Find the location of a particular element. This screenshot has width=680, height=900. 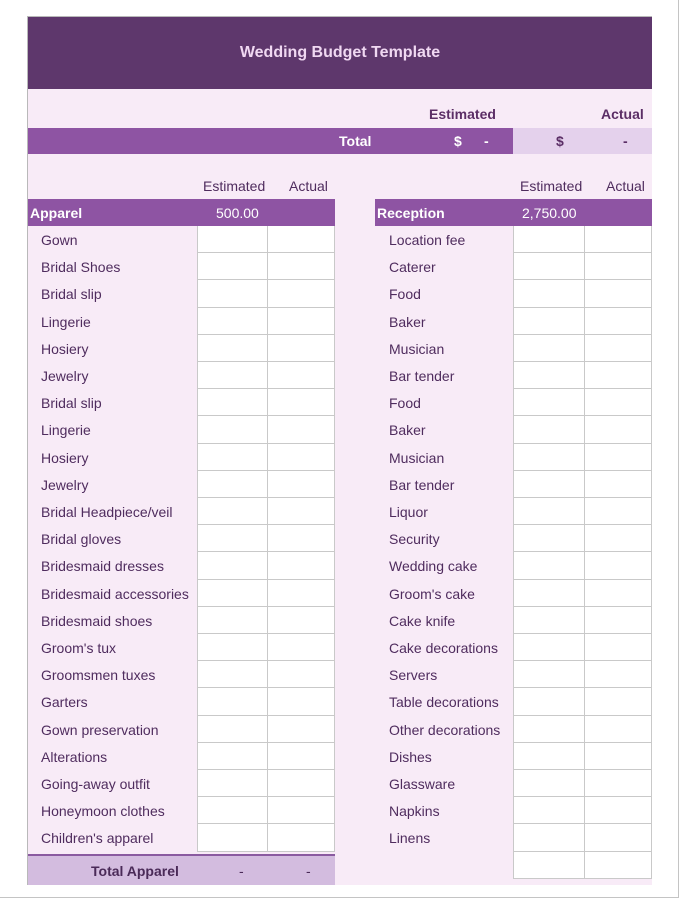

apparel-estimated-total: 500.00 is located at coordinates (237, 213).